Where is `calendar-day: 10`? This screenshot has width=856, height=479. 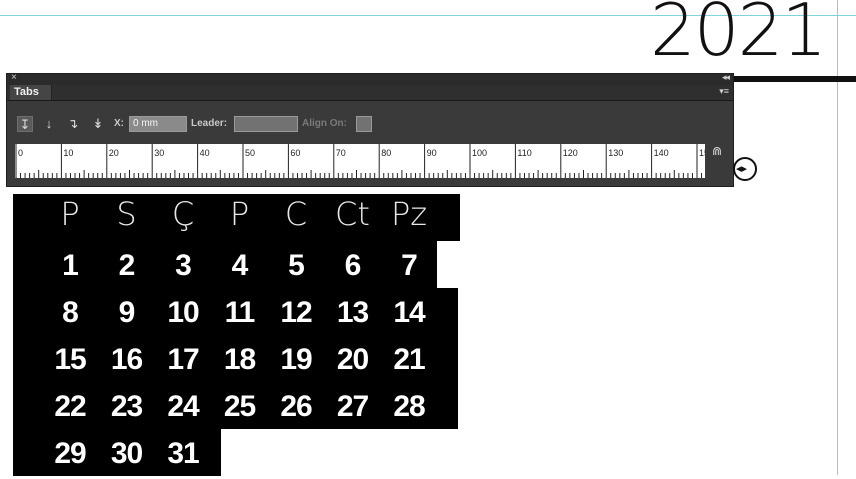
calendar-day: 10 is located at coordinates (183, 312).